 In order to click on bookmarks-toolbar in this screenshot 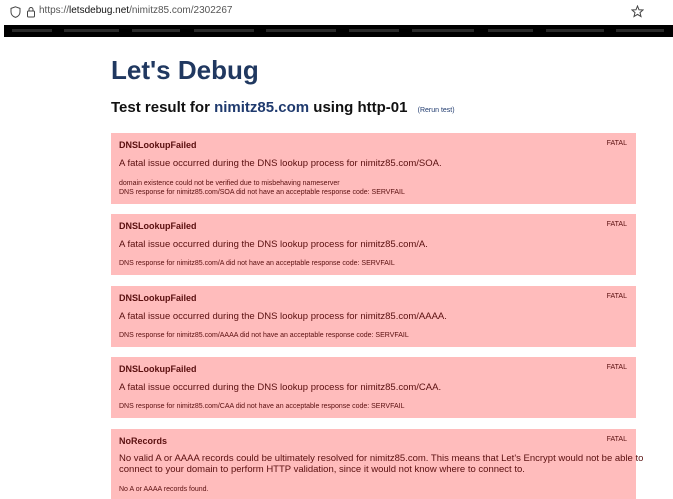, I will do `click(338, 31)`.